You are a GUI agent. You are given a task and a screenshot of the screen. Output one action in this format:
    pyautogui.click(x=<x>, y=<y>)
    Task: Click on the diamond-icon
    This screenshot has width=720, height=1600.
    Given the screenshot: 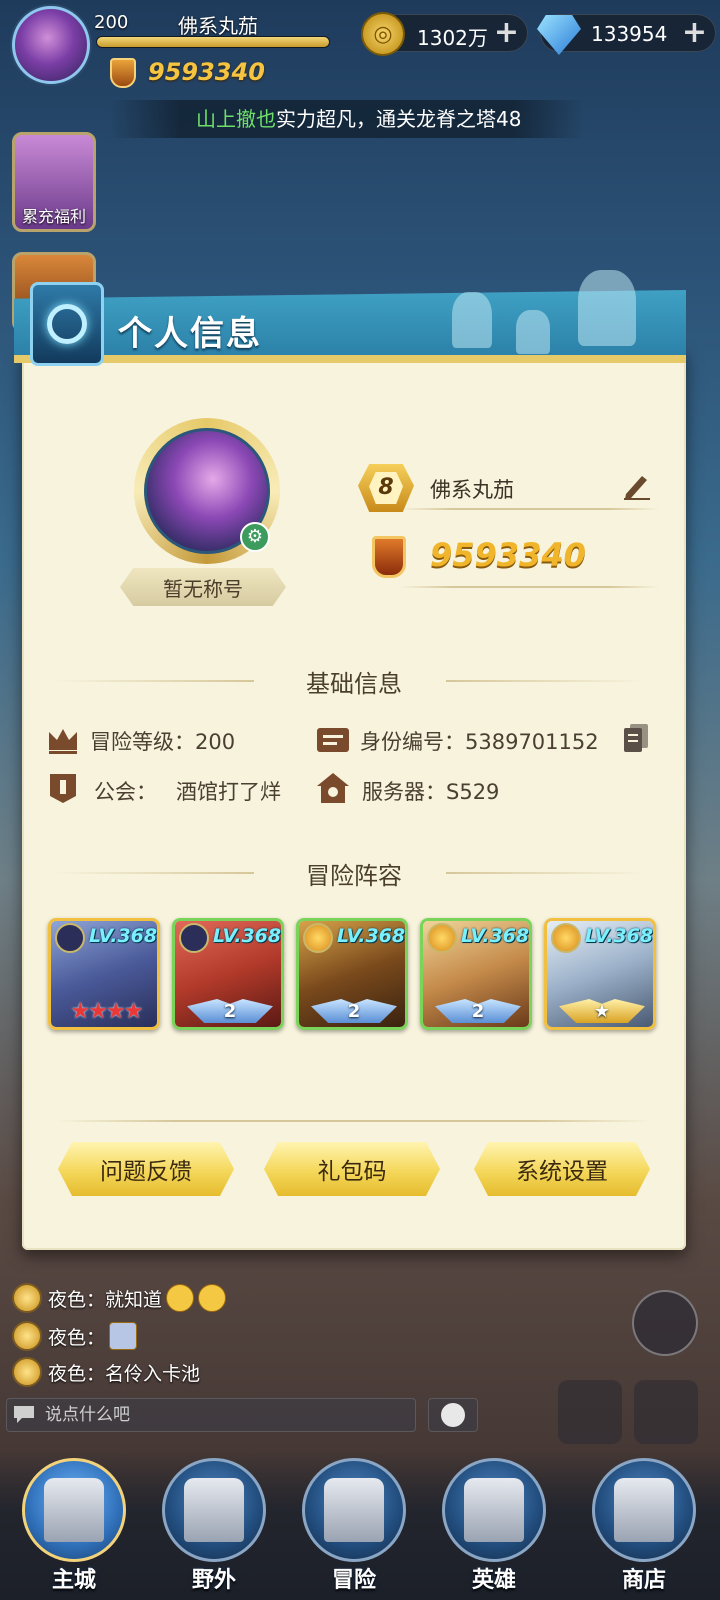 What is the action you would take?
    pyautogui.click(x=559, y=35)
    